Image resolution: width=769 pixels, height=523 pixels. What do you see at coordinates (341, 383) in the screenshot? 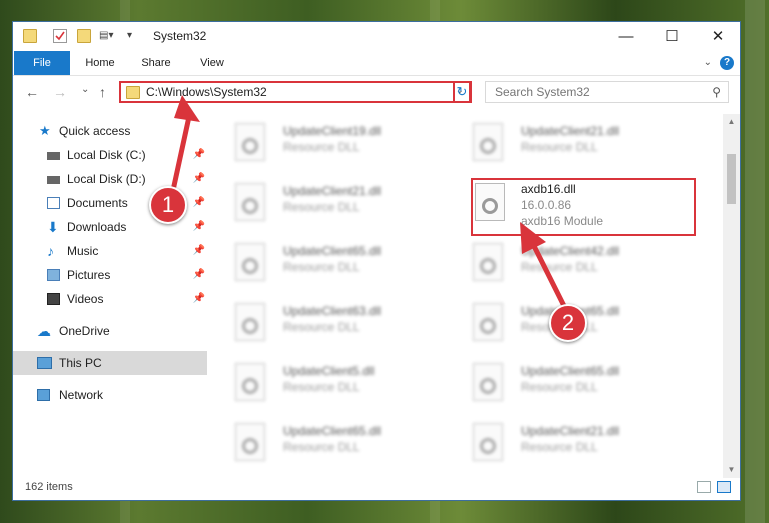
I see `list-item: UpdateClient5.dll Resource DLL` at bounding box center [341, 383].